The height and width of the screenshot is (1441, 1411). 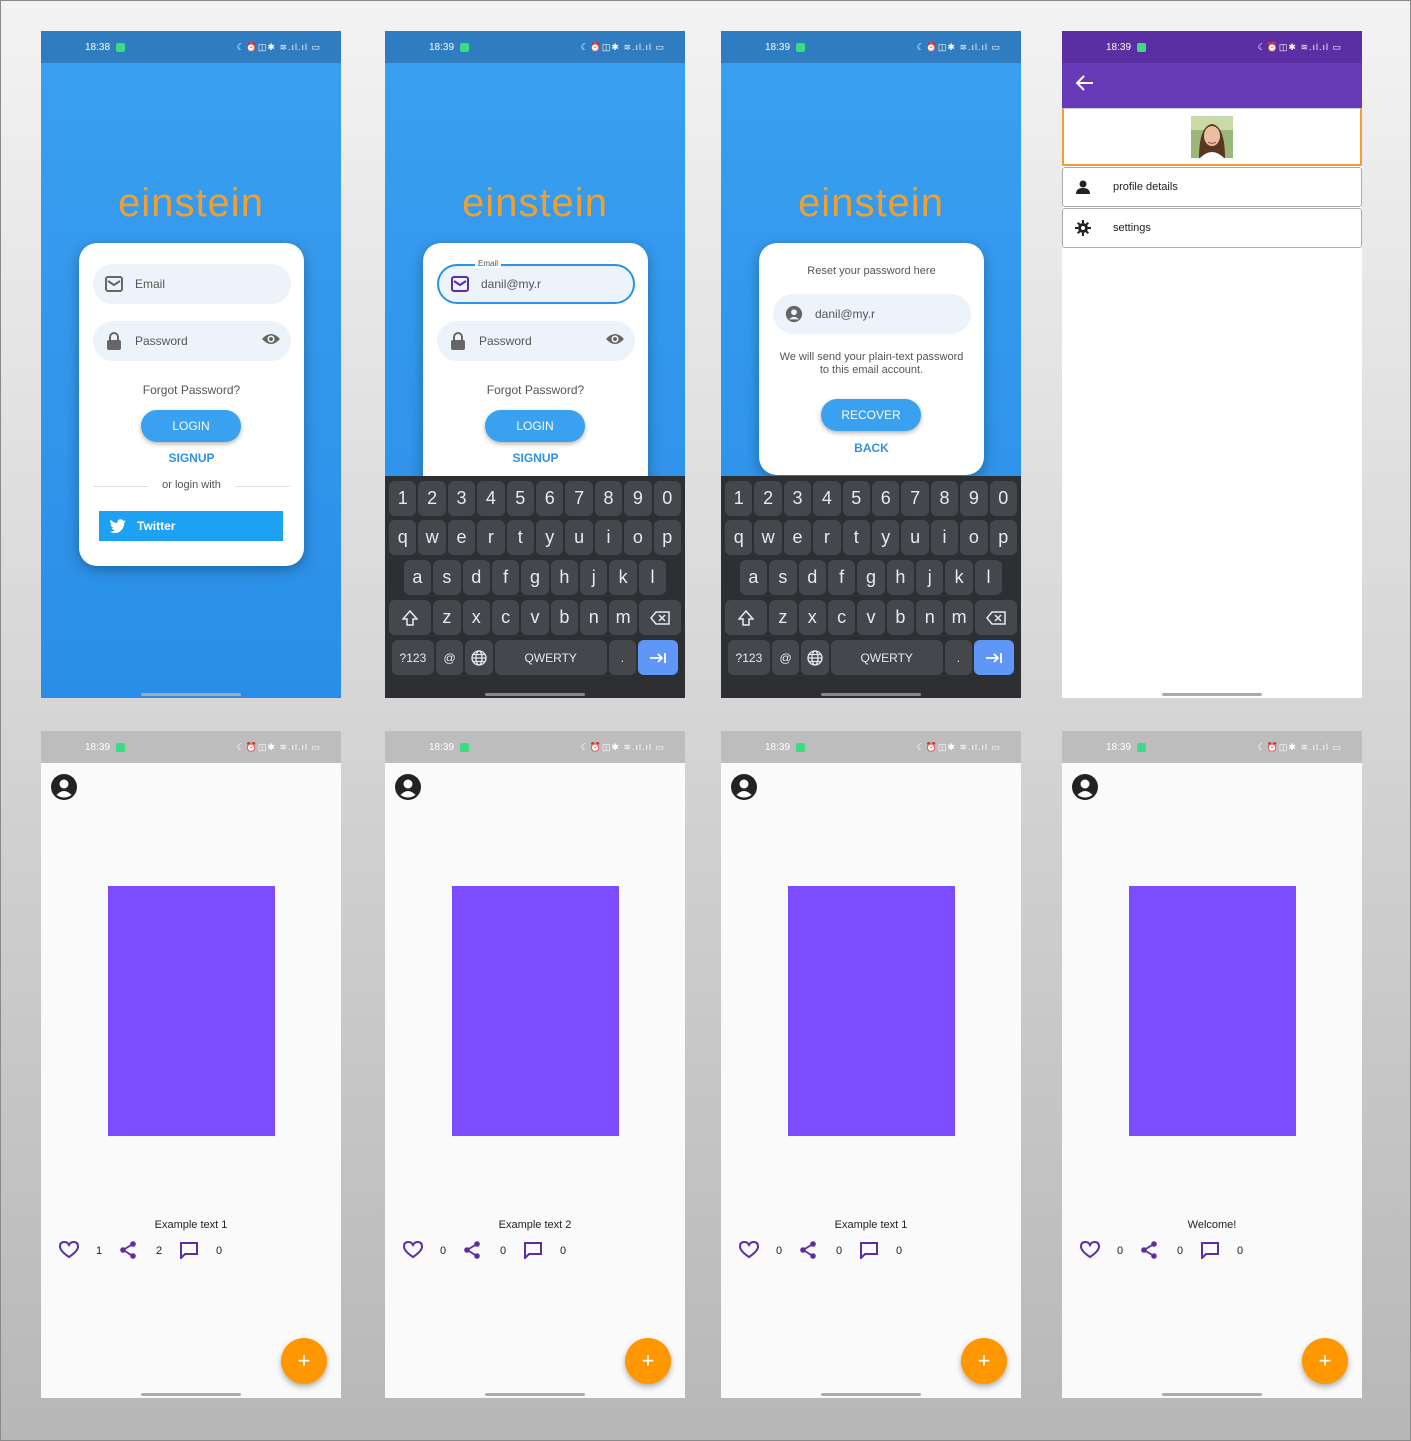 What do you see at coordinates (623, 617) in the screenshot?
I see `key: m` at bounding box center [623, 617].